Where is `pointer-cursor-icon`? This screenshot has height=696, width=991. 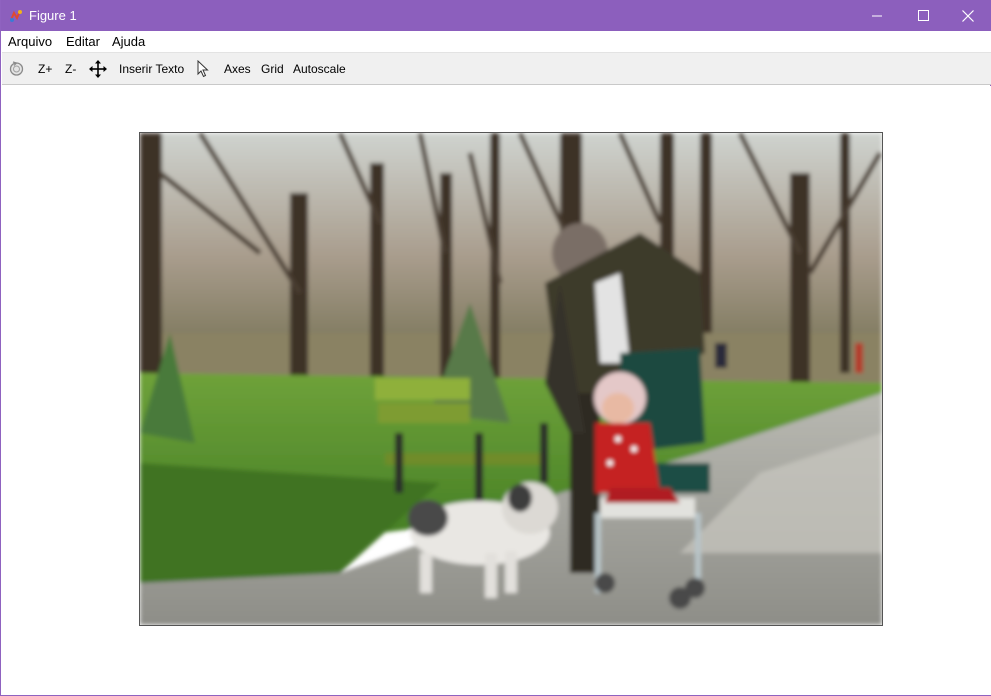 pointer-cursor-icon is located at coordinates (203, 69).